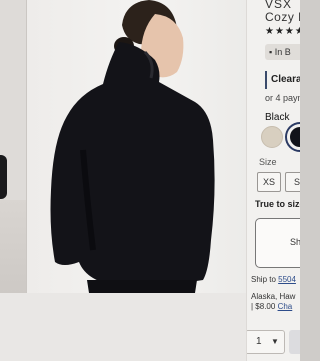 The height and width of the screenshot is (361, 320). I want to click on change-link: Cha, so click(285, 306).